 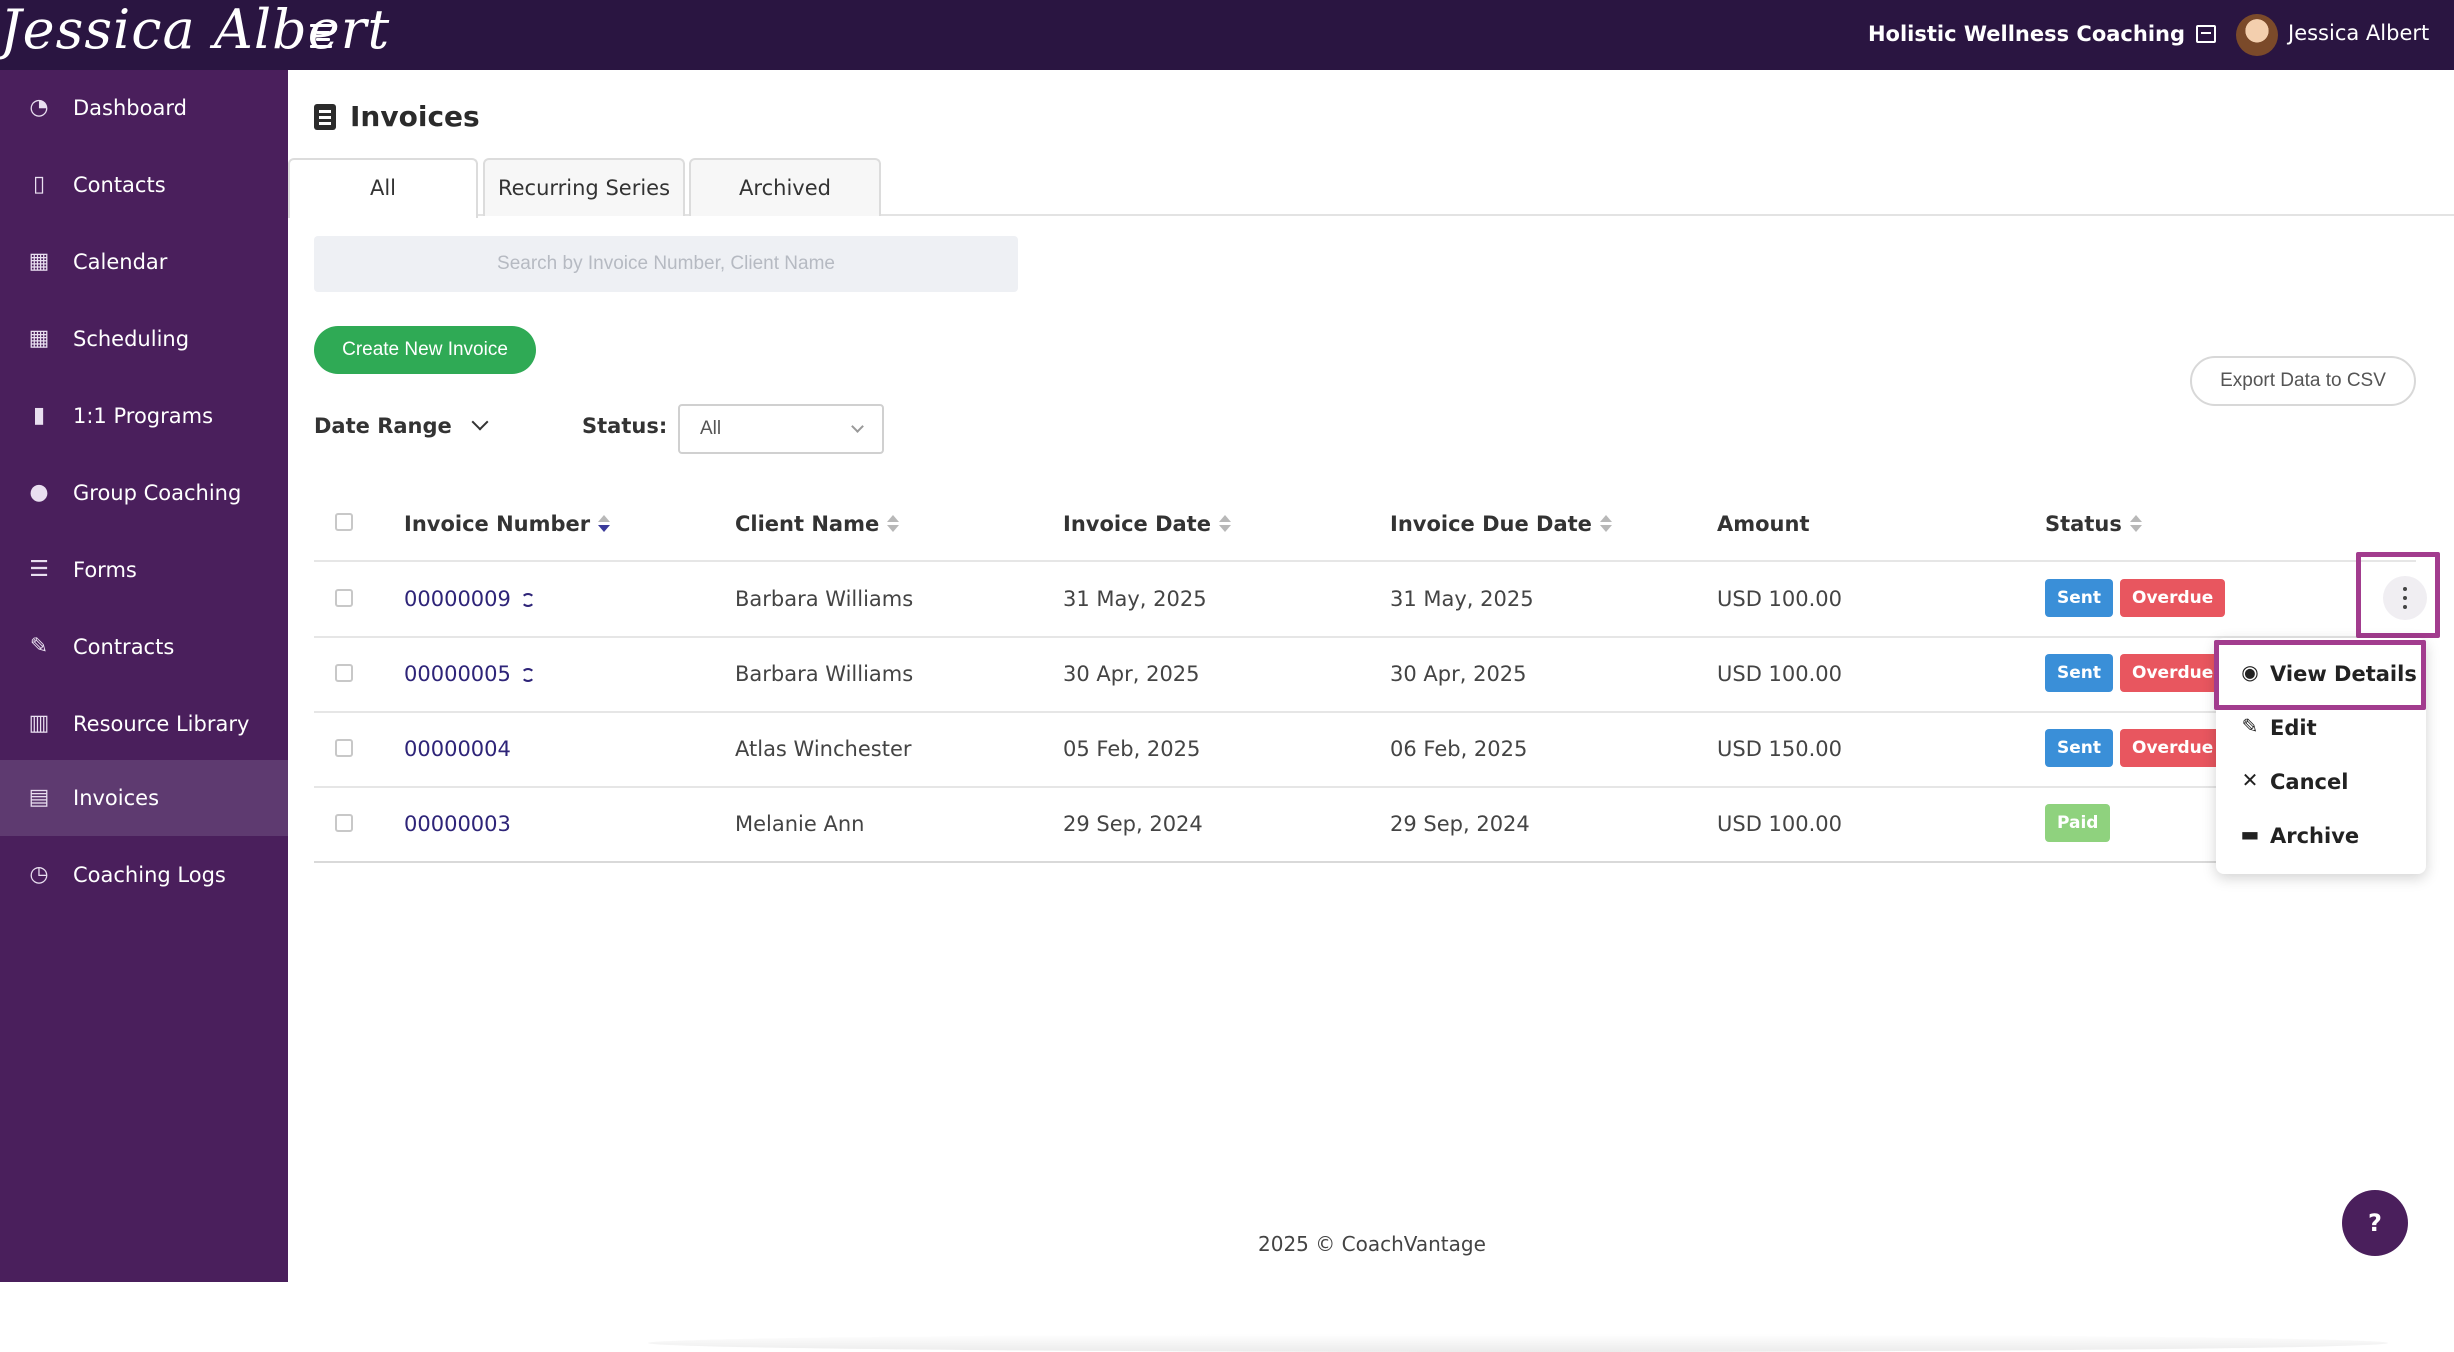 I want to click on header-label: Invoice Due Date, so click(x=1491, y=524).